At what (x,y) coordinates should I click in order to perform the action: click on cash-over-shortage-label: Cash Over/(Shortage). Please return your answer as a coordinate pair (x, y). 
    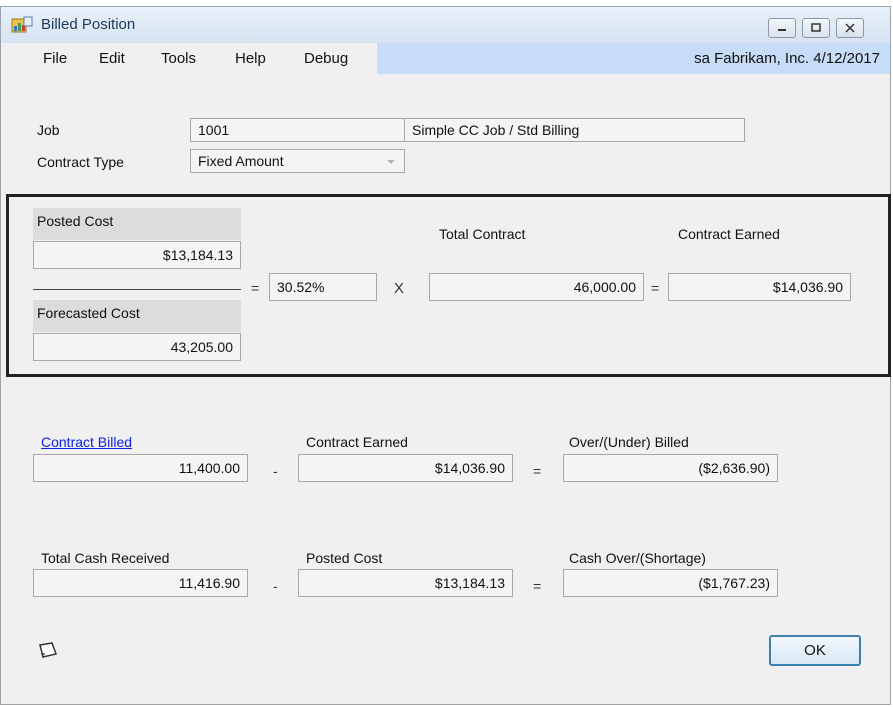
    Looking at the image, I should click on (637, 558).